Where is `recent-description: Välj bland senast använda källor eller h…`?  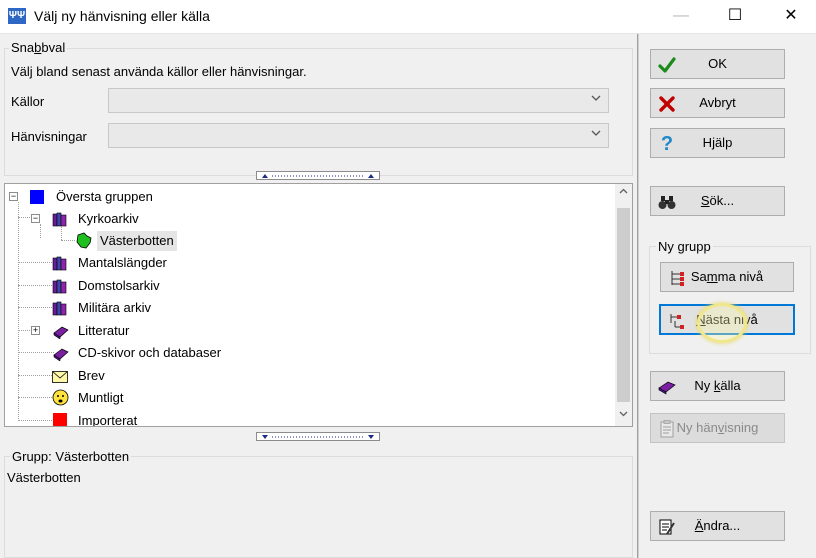
recent-description: Välj bland senast använda källor eller h… is located at coordinates (159, 71).